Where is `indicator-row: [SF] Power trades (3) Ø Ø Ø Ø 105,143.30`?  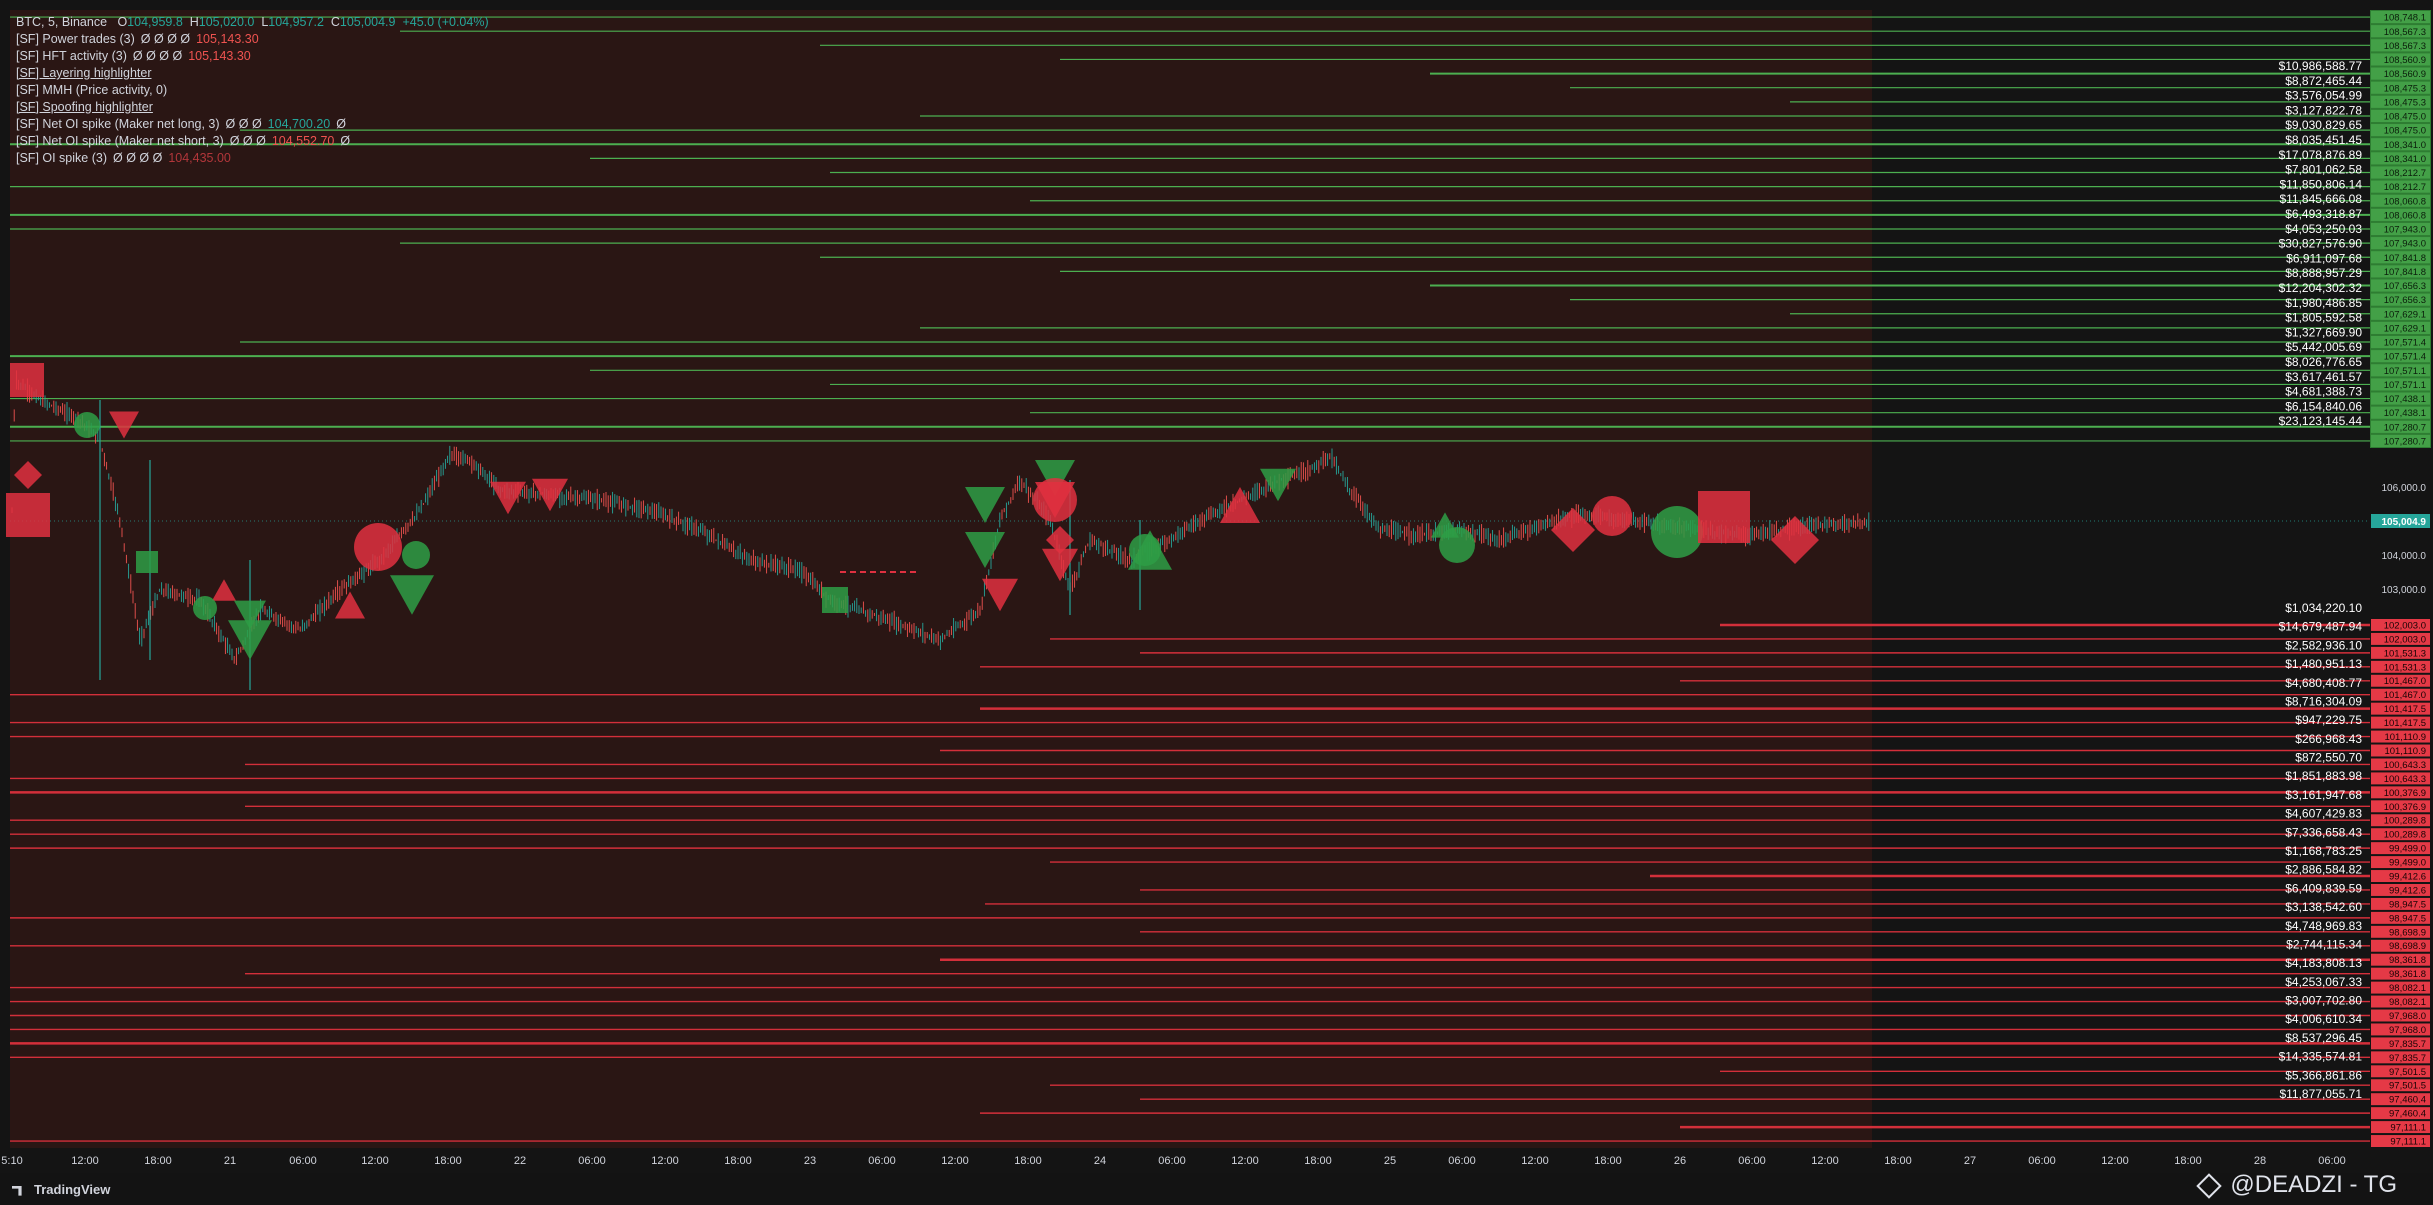 indicator-row: [SF] Power trades (3) Ø Ø Ø Ø 105,143.30 is located at coordinates (252, 39).